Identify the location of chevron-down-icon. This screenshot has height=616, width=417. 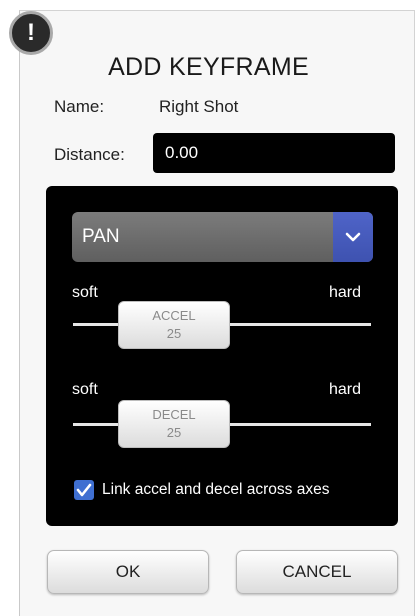
(353, 237).